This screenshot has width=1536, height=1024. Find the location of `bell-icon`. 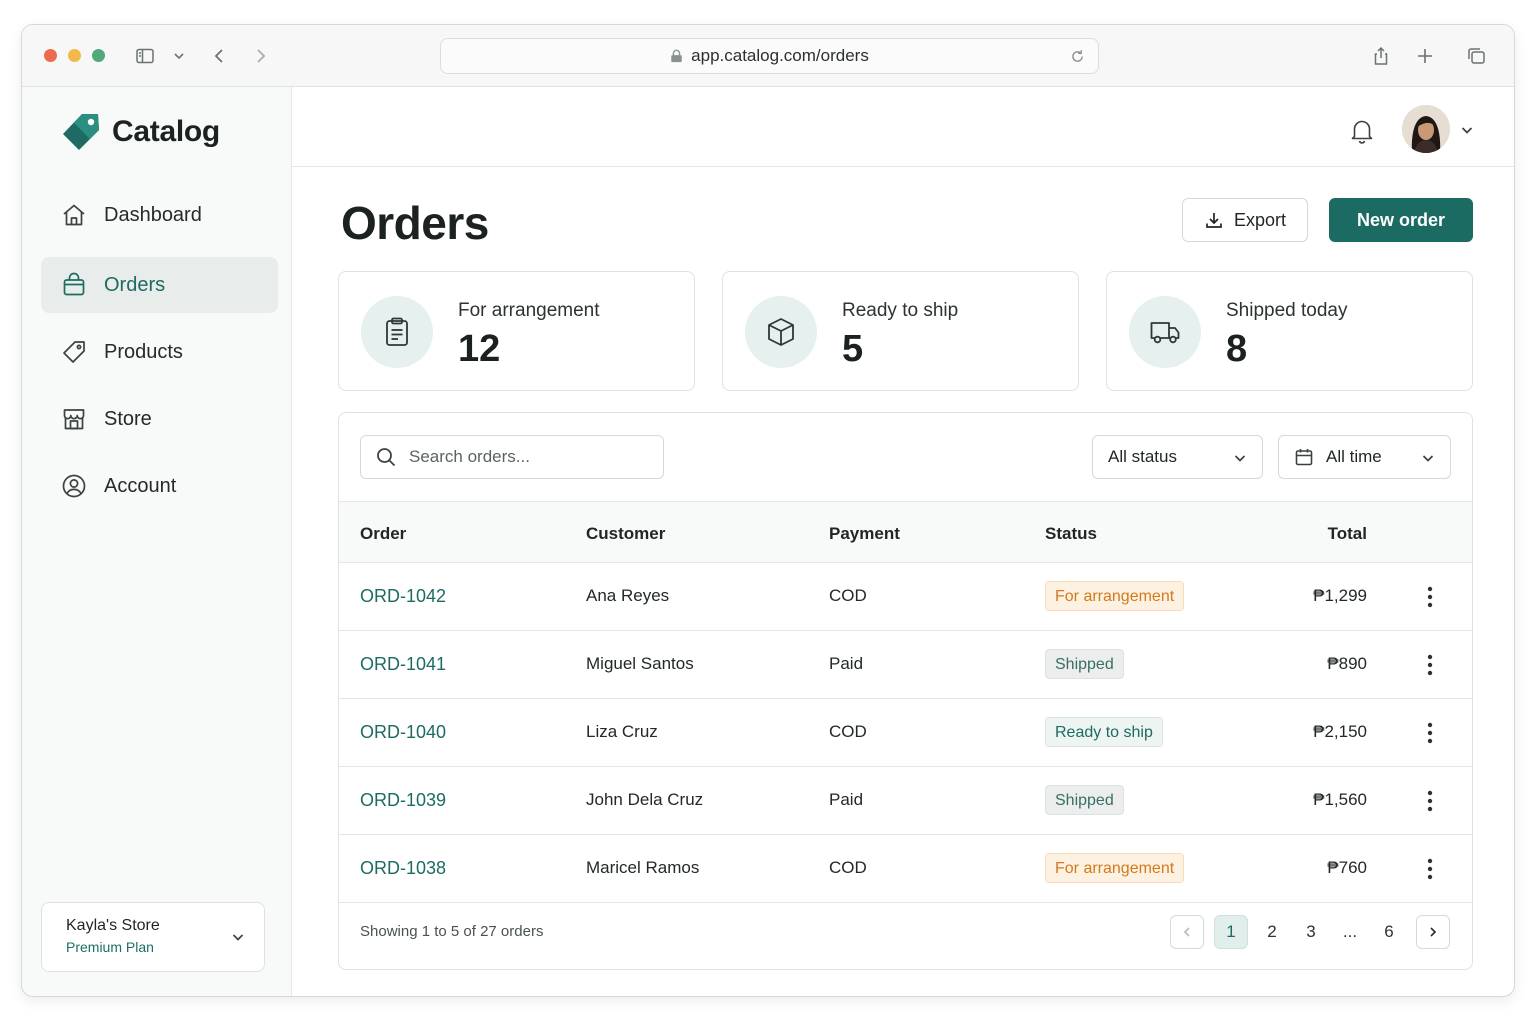

bell-icon is located at coordinates (1362, 131).